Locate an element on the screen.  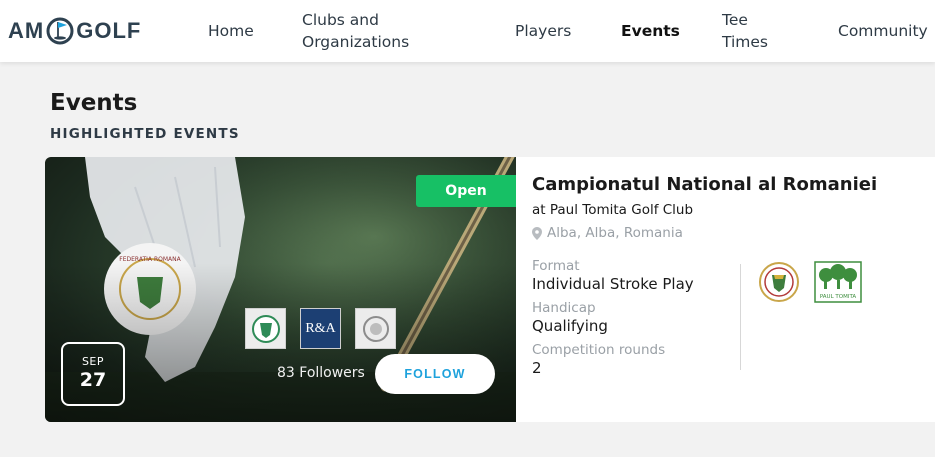
event-location: Alba, Alba, Romania is located at coordinates (607, 233).